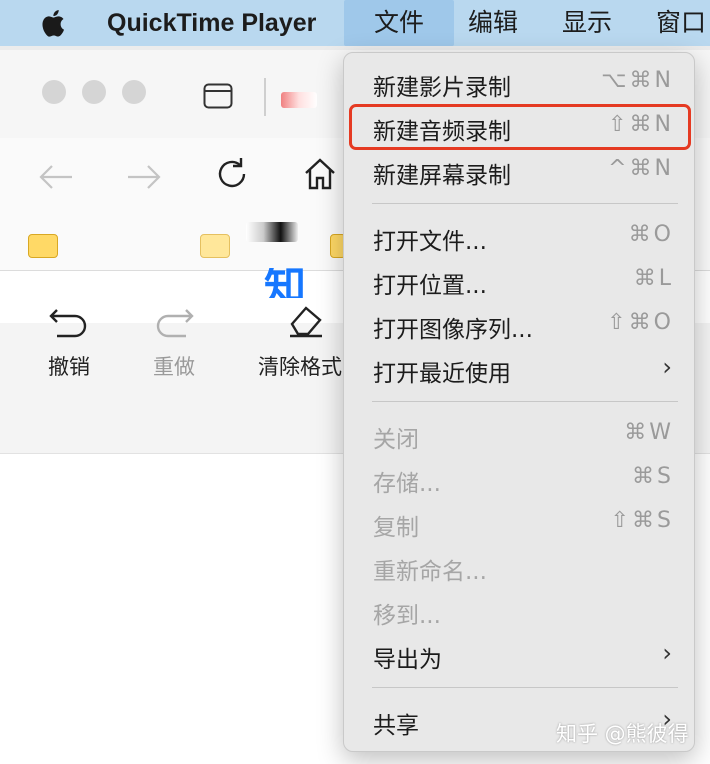 The height and width of the screenshot is (764, 710). Describe the element at coordinates (649, 432) in the screenshot. I see `menu-item-shortcut: ⌘W` at that location.